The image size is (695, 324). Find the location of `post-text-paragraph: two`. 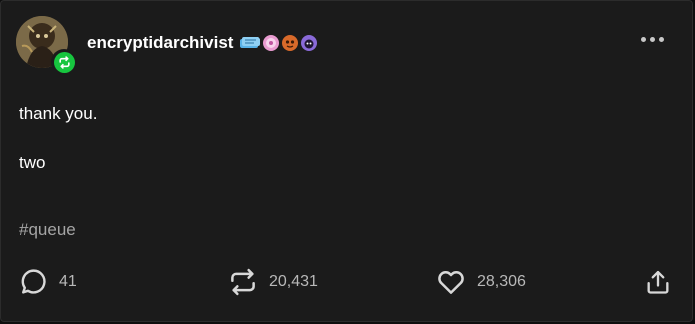

post-text-paragraph: two is located at coordinates (32, 162).